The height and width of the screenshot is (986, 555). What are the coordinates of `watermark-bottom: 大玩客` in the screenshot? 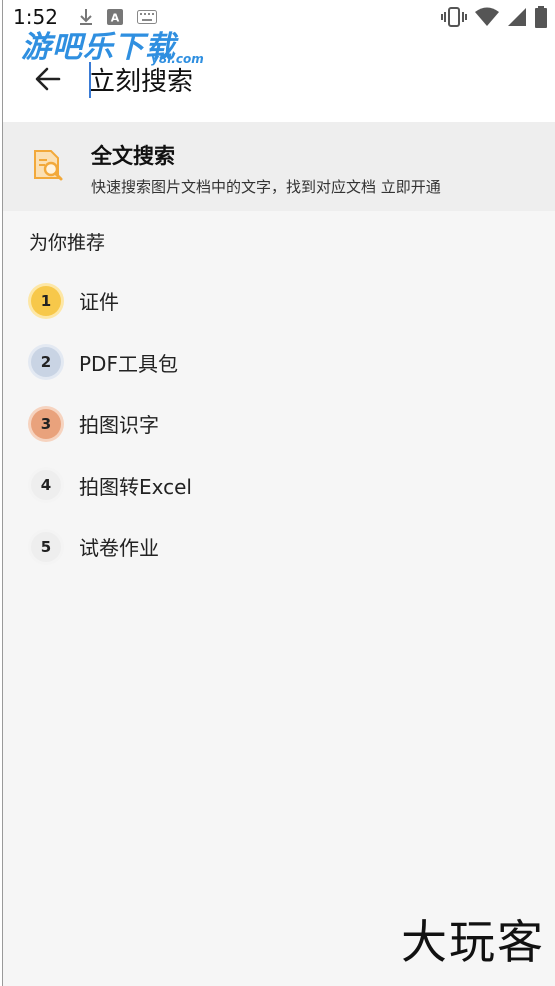 It's located at (473, 942).